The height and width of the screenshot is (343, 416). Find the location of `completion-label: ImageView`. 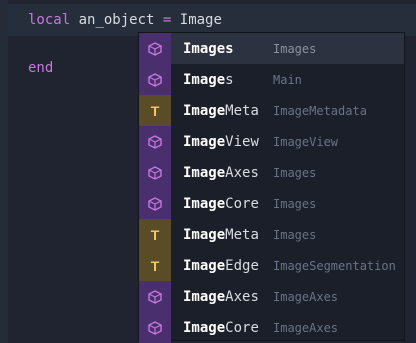

completion-label: ImageView is located at coordinates (221, 141).